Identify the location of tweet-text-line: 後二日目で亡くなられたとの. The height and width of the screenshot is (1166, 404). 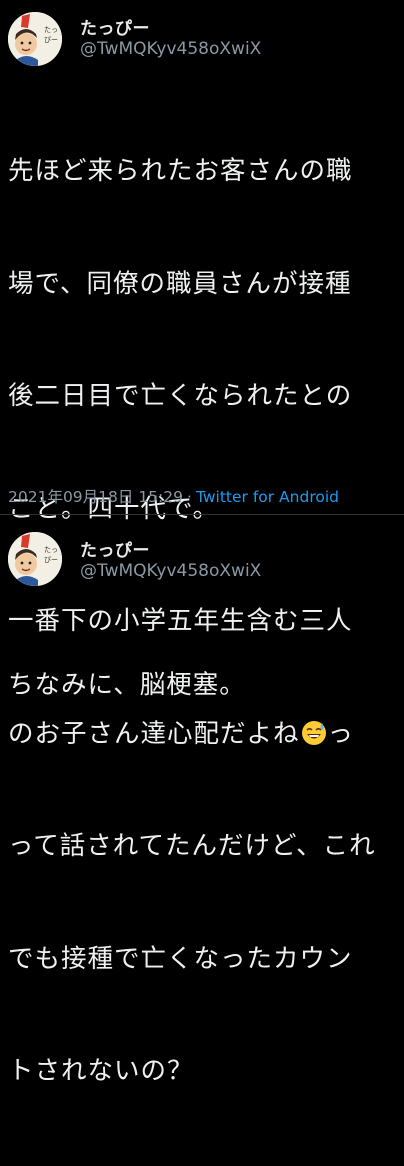
(180, 396).